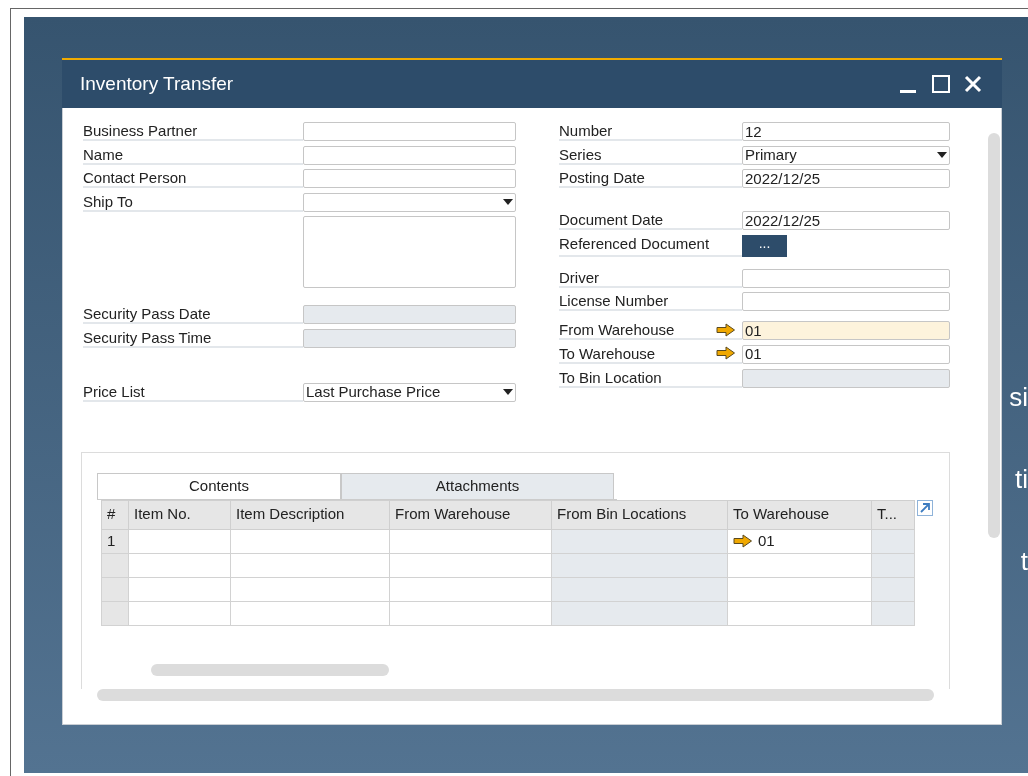 This screenshot has width=1028, height=776. I want to click on dropdown-field: Primary, so click(846, 155).